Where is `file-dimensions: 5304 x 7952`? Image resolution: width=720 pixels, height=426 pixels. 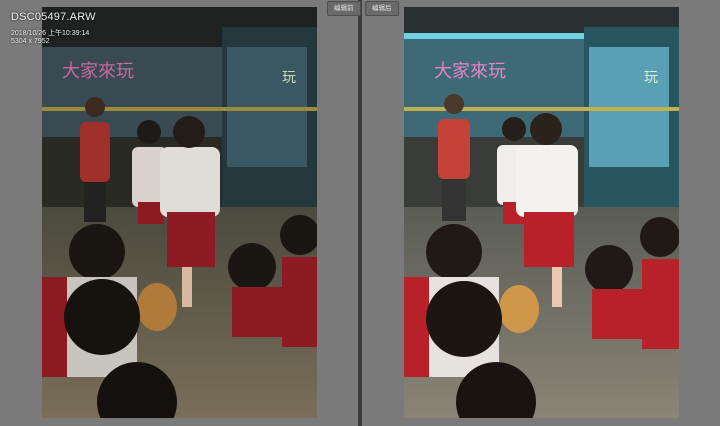 file-dimensions: 5304 x 7952 is located at coordinates (30, 41).